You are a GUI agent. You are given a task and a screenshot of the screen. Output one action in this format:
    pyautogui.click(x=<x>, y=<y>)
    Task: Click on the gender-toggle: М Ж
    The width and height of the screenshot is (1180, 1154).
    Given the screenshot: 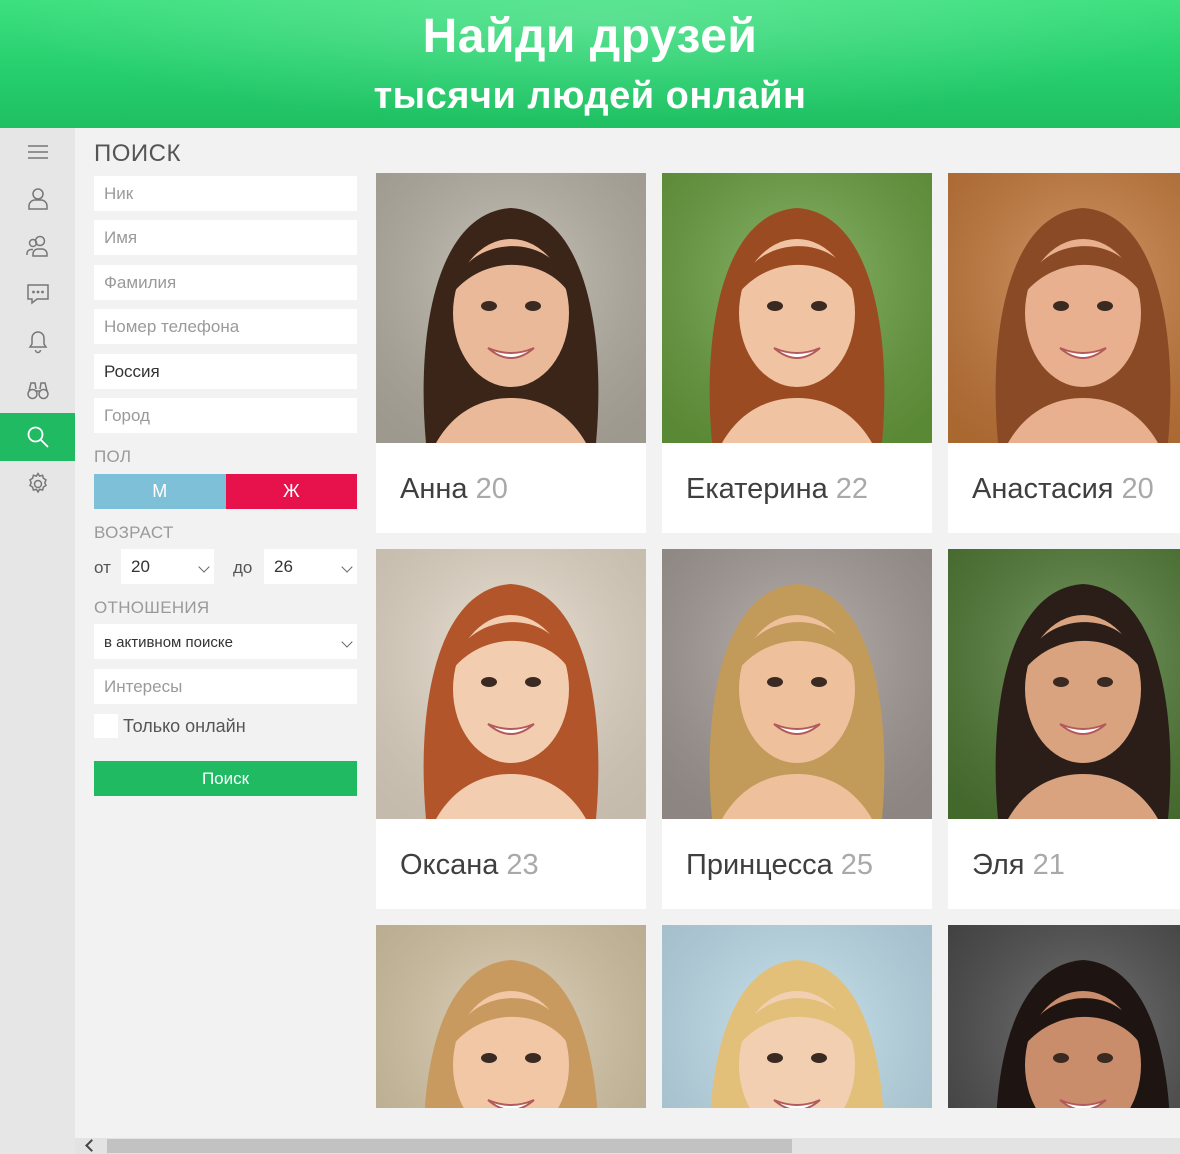 What is the action you would take?
    pyautogui.click(x=225, y=491)
    